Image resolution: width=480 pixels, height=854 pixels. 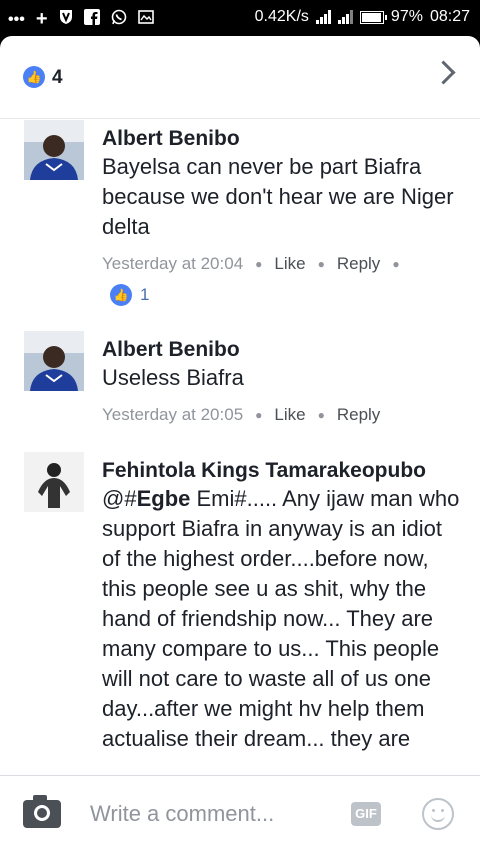 What do you see at coordinates (366, 814) in the screenshot?
I see `gif-button: GIF` at bounding box center [366, 814].